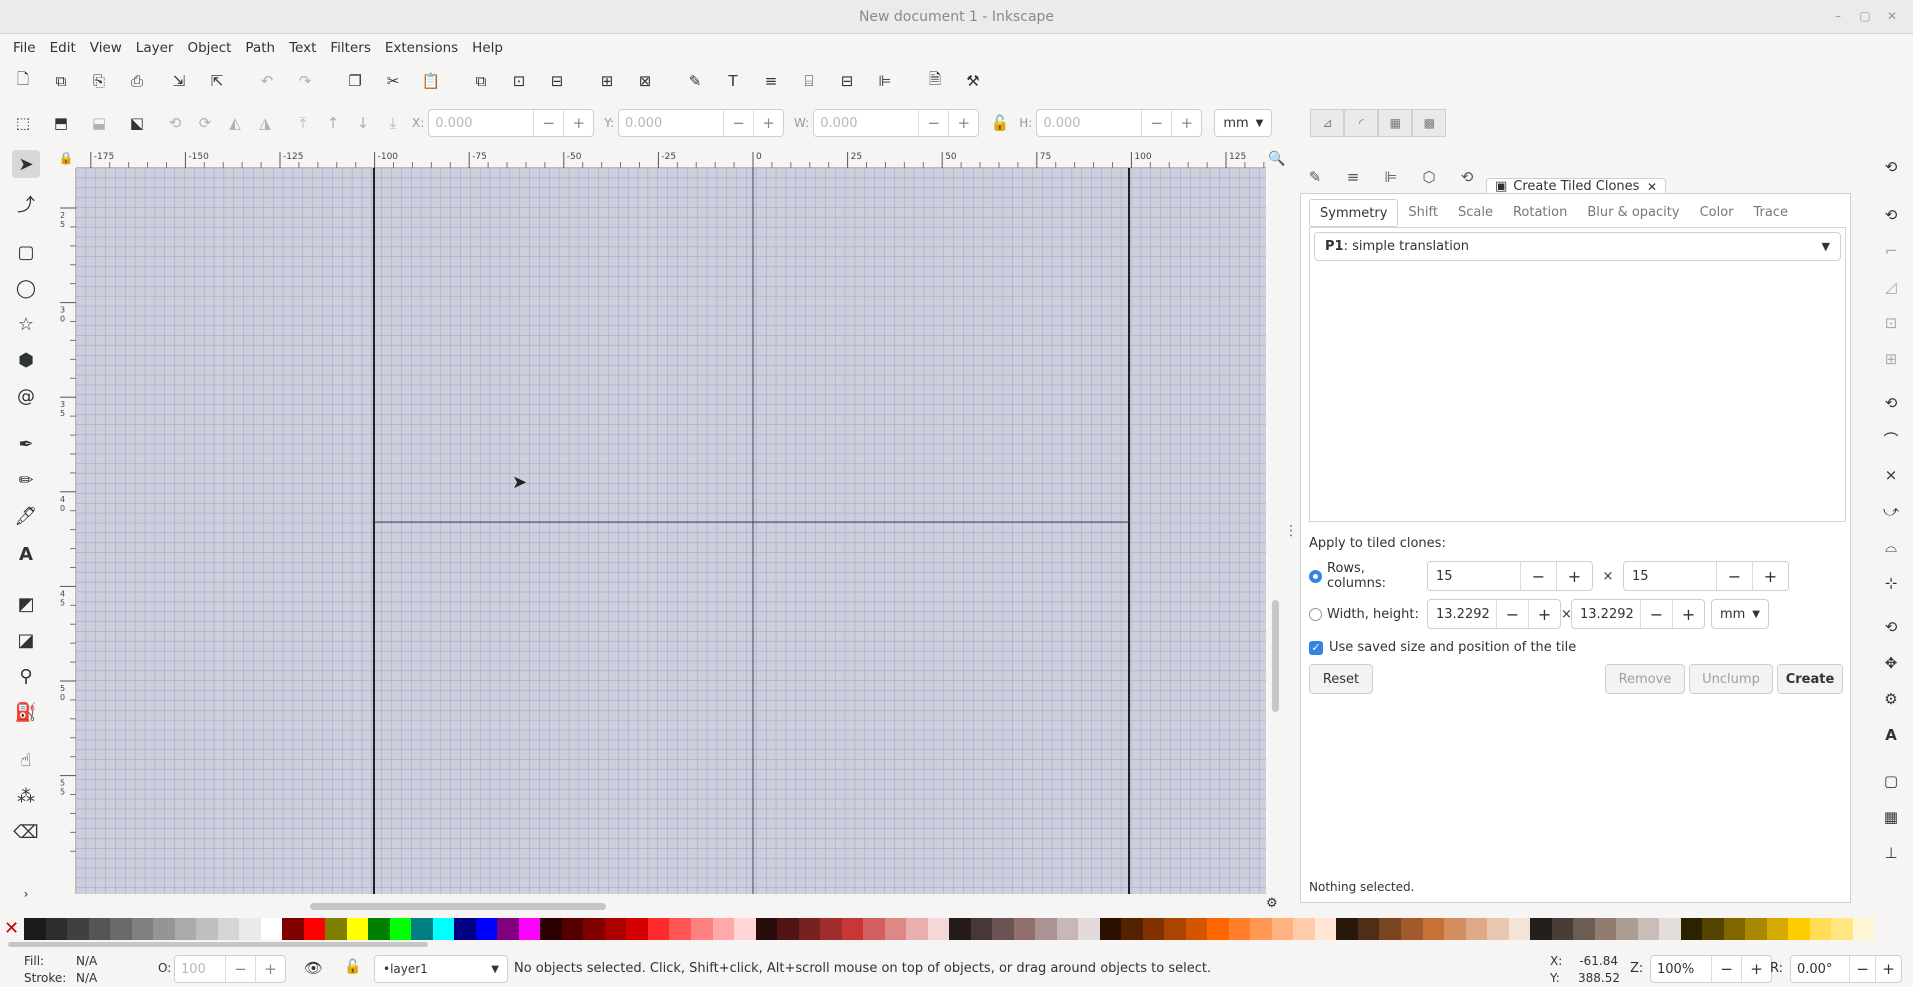 Image resolution: width=1913 pixels, height=987 pixels. What do you see at coordinates (1395, 123) in the screenshot?
I see `move-gradients-toggle: ▦` at bounding box center [1395, 123].